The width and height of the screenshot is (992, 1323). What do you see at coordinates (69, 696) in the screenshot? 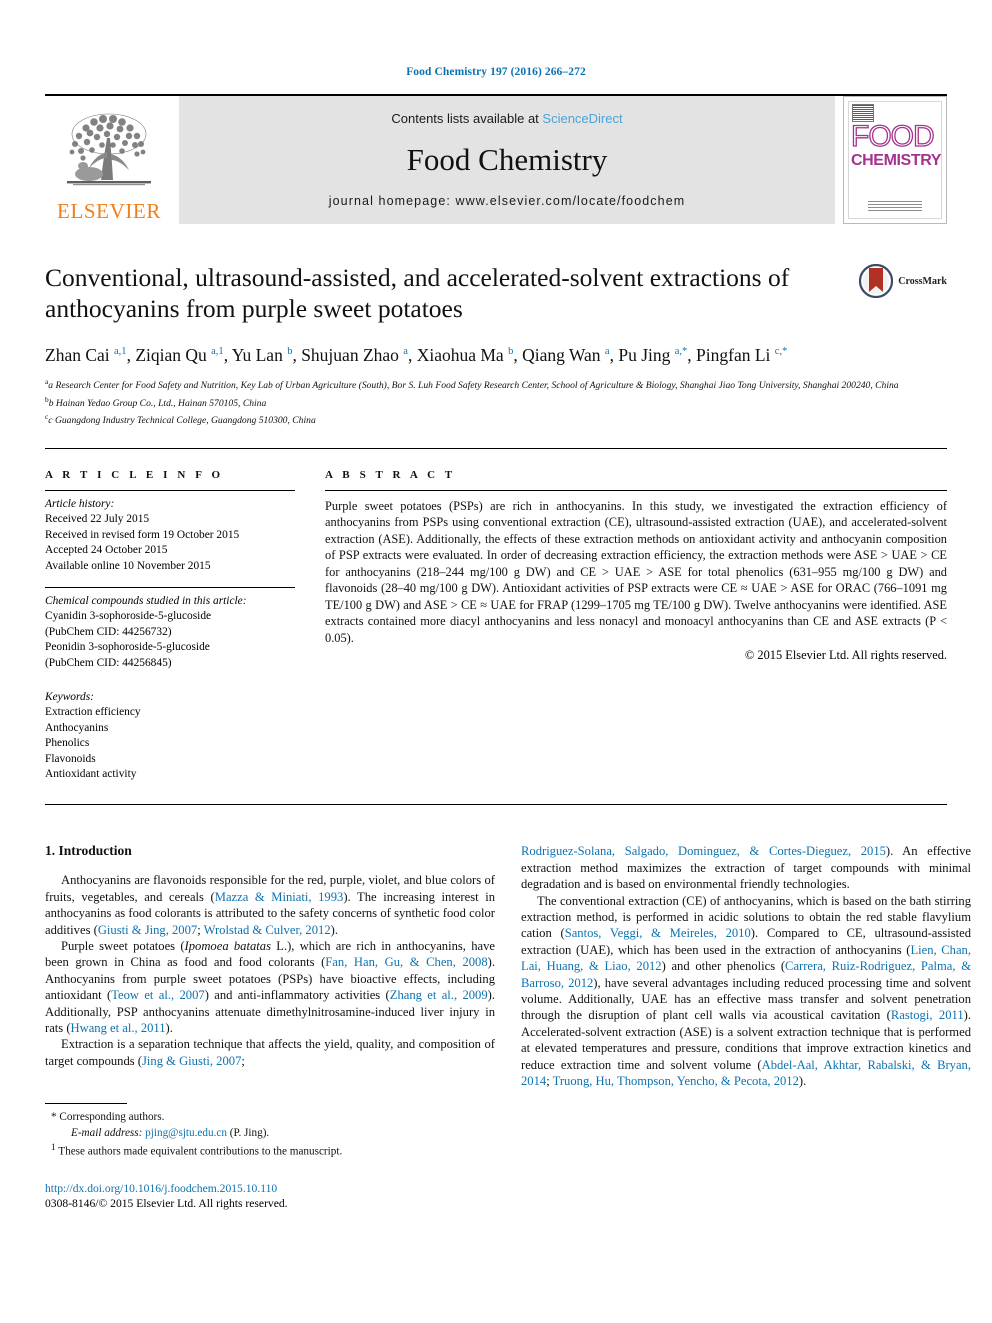
I see `keywords-label: Keywords:` at bounding box center [69, 696].